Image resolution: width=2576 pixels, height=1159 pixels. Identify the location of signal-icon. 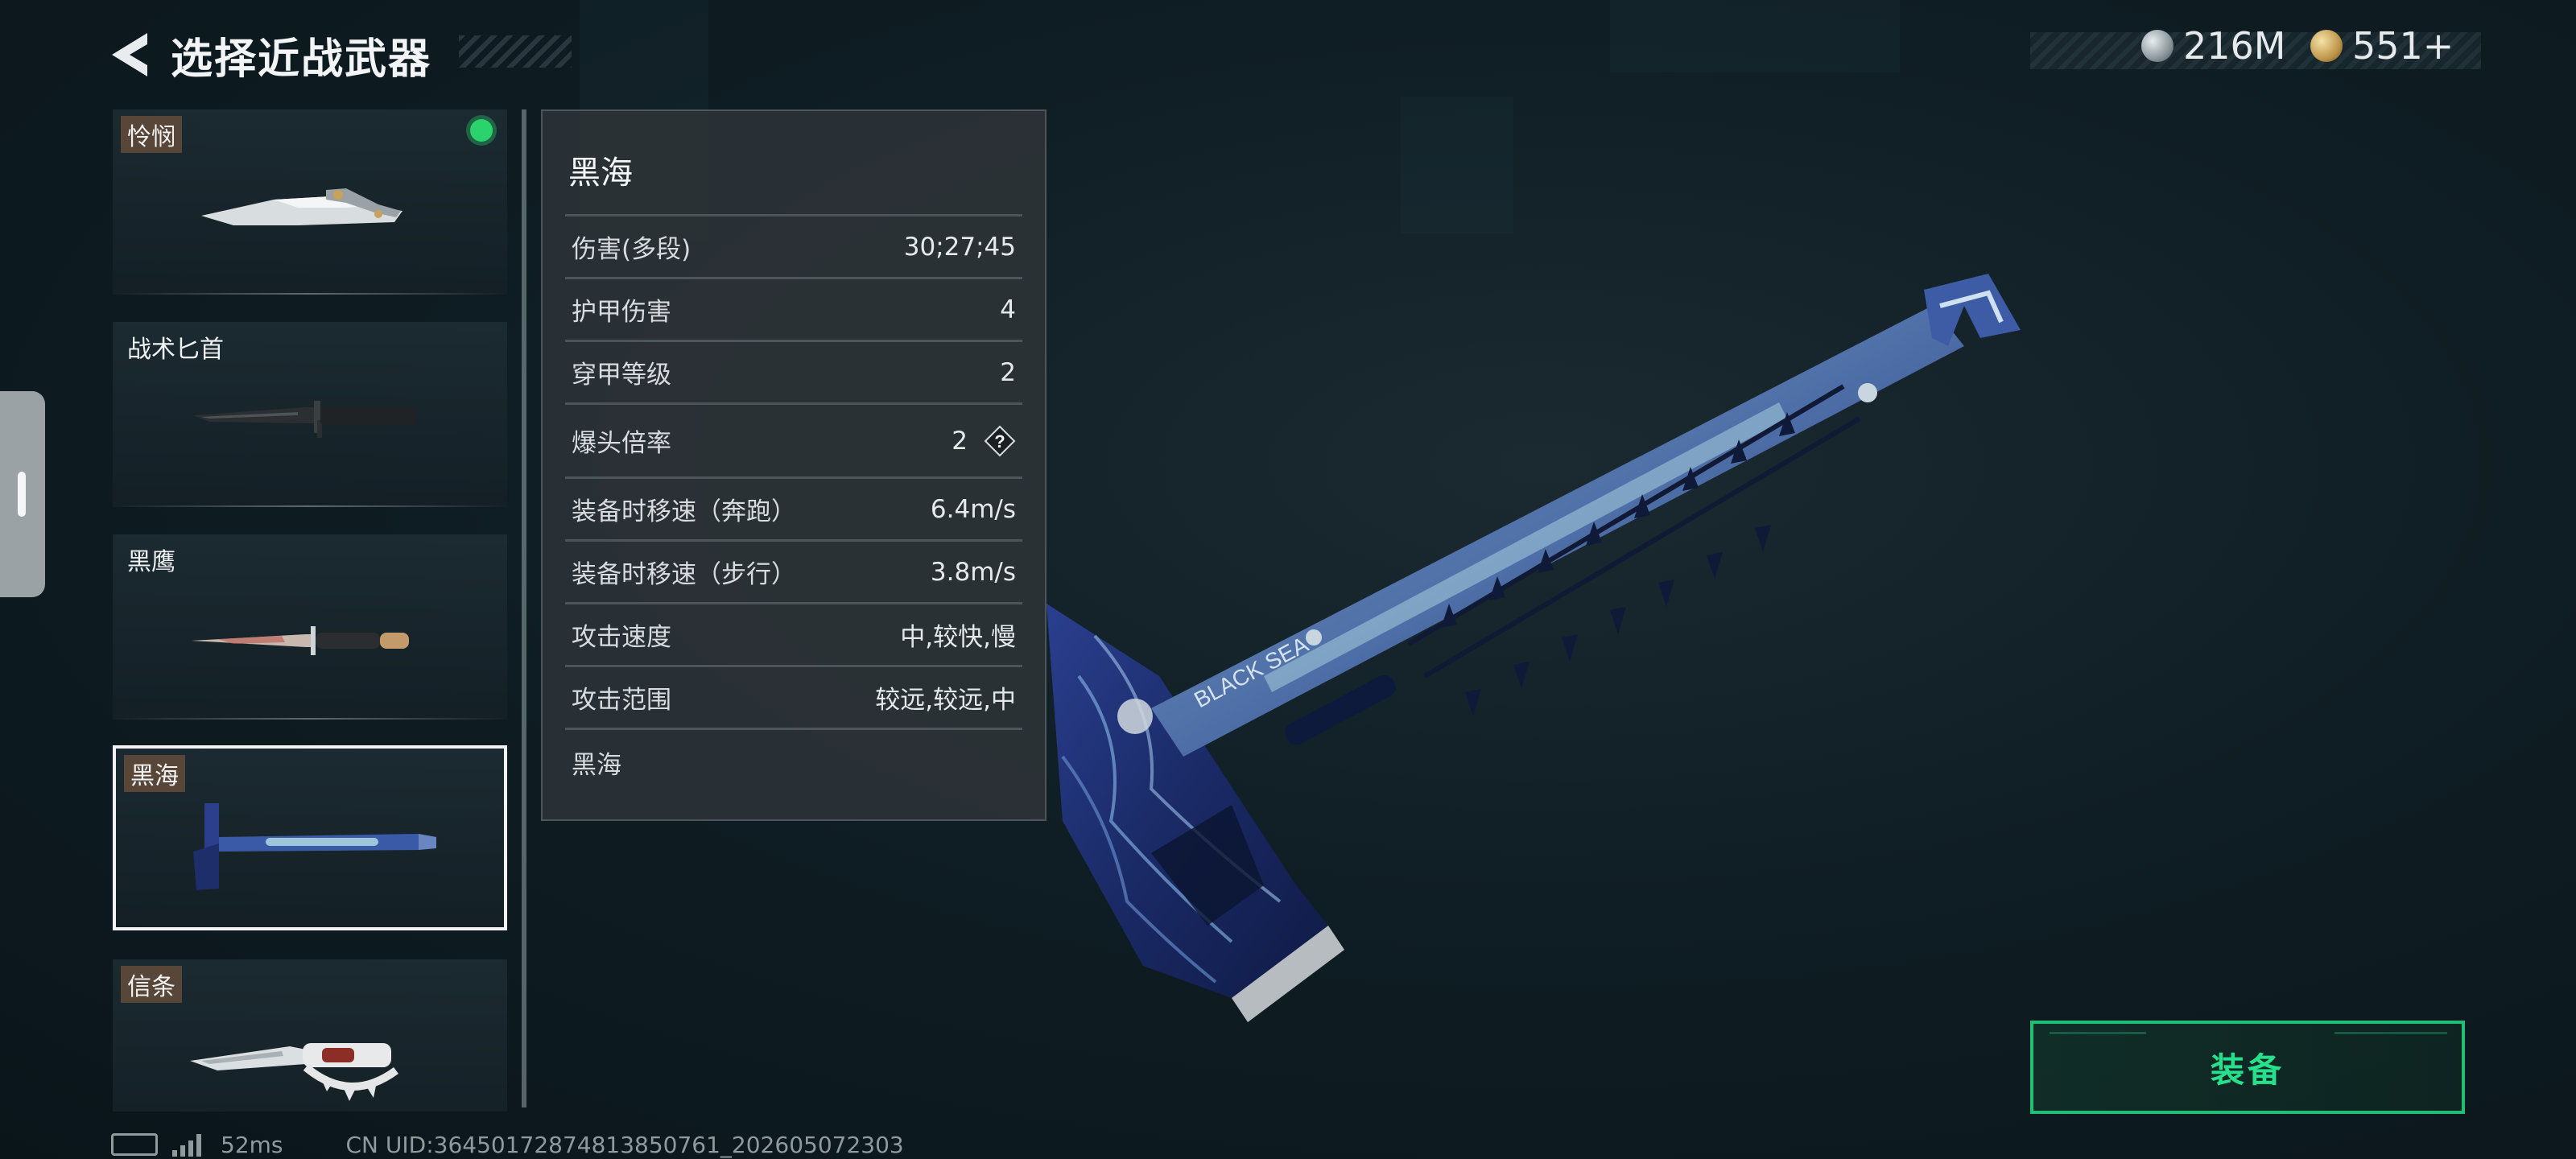
(188, 1144).